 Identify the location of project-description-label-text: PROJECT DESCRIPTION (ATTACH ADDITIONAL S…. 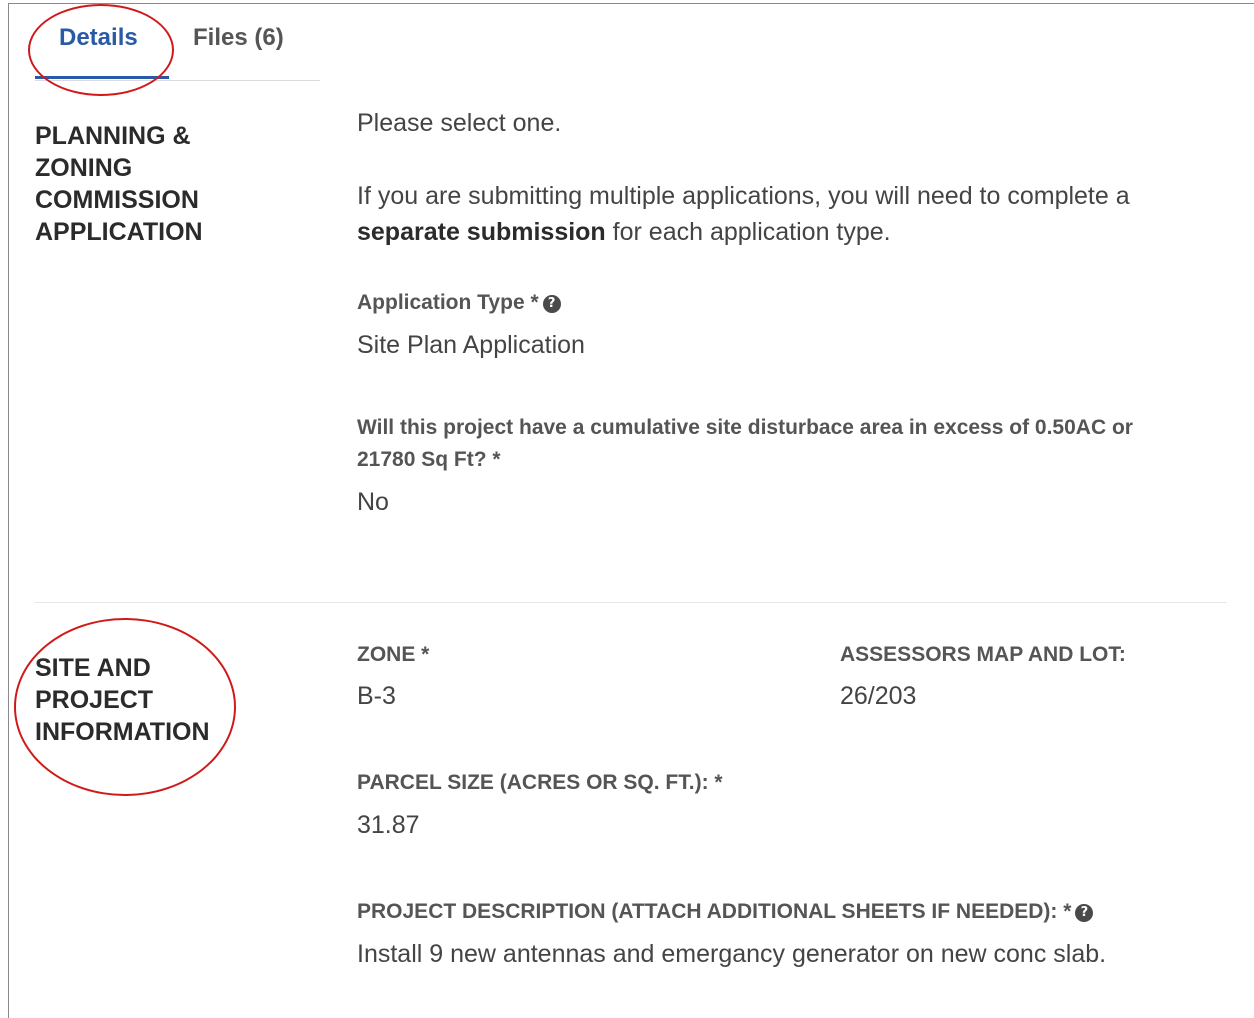
(714, 911).